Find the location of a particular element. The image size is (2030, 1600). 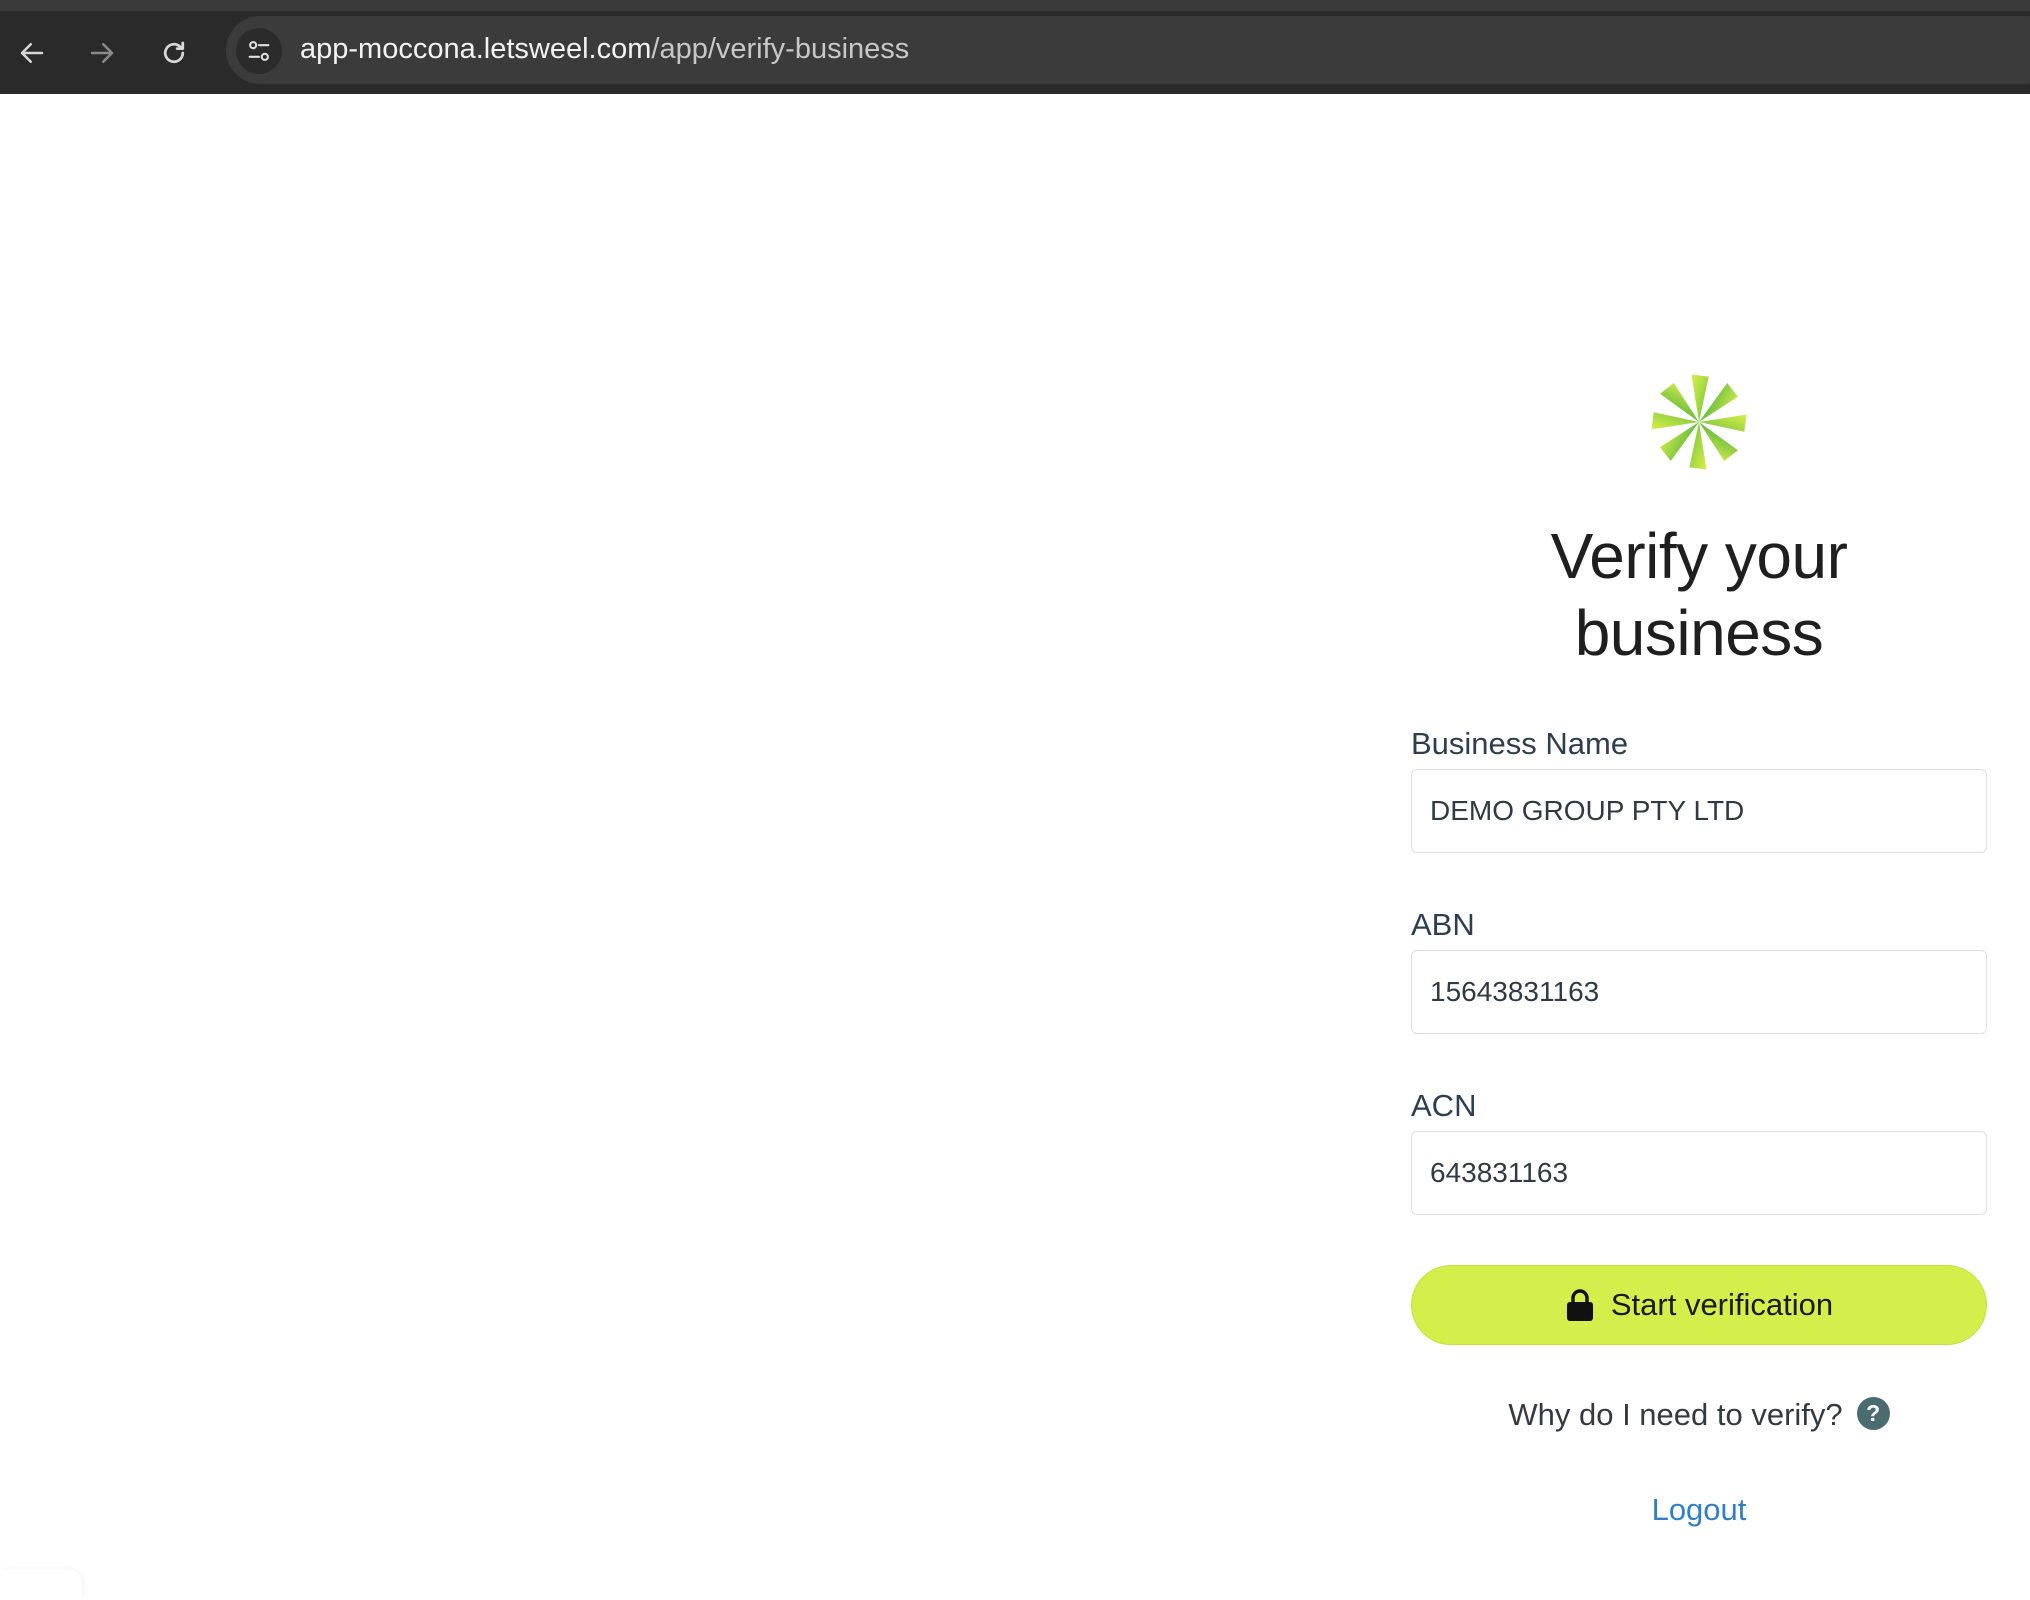

page-title-line-1: Verify your is located at coordinates (1699, 556).